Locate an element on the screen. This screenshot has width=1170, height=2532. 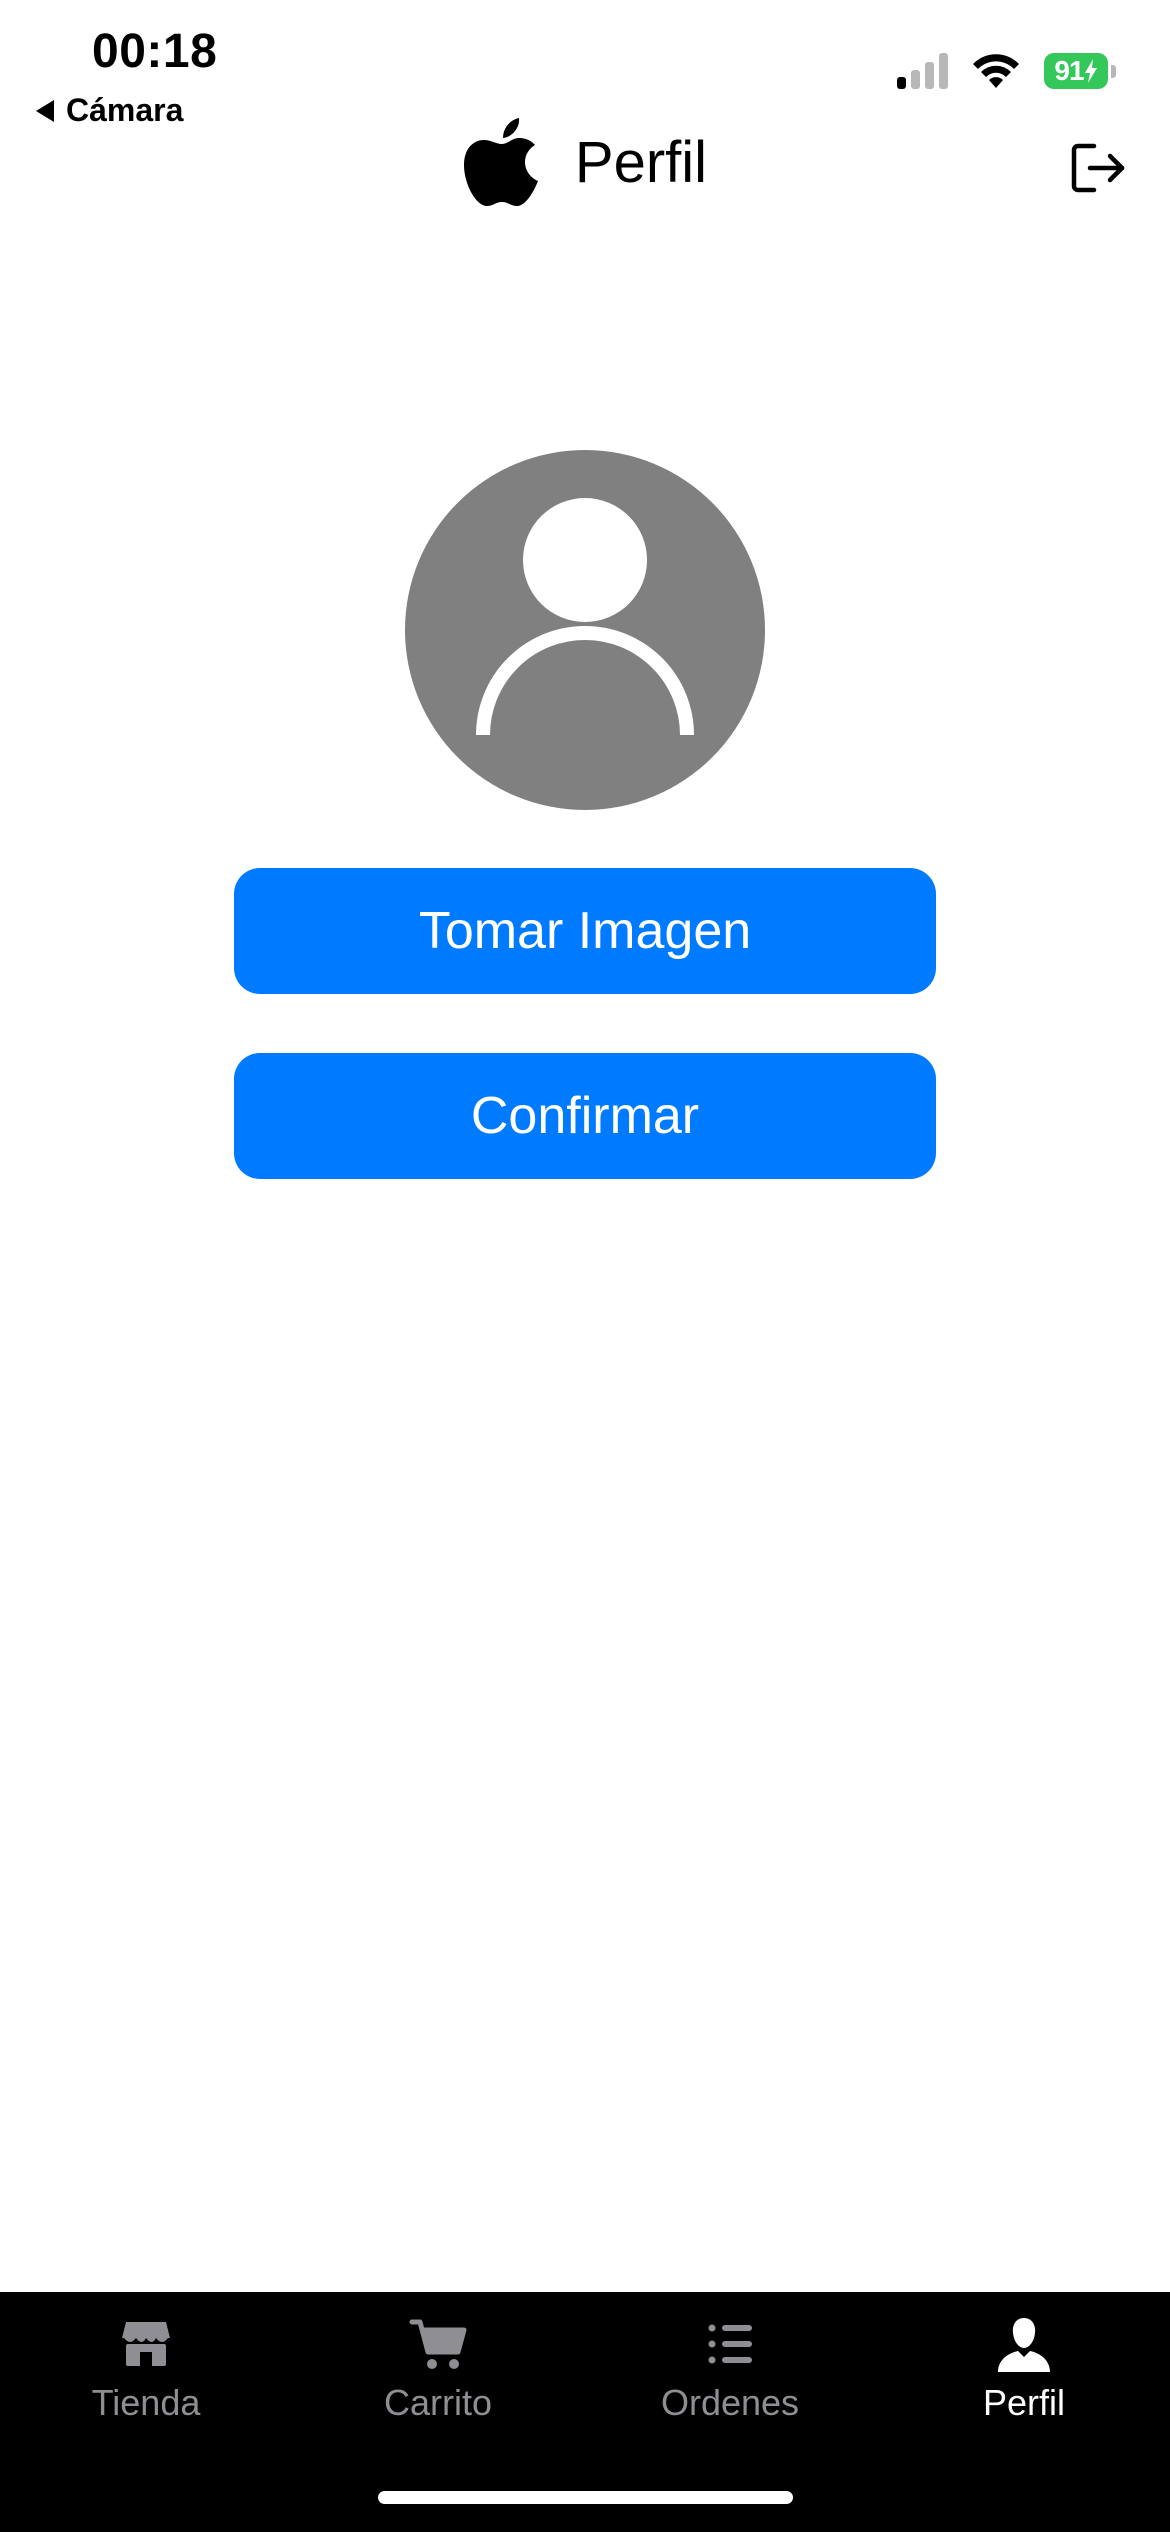
take-image-button: Tomar Imagen is located at coordinates (585, 931).